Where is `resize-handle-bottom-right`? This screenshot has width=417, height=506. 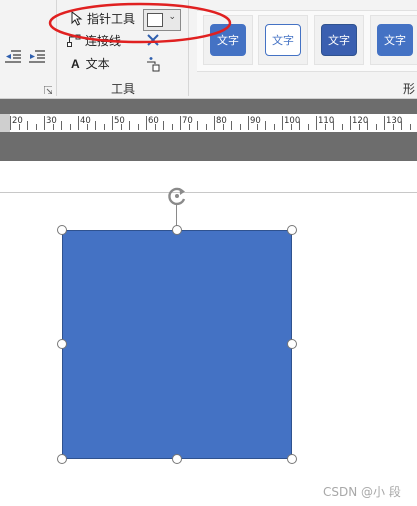 resize-handle-bottom-right is located at coordinates (292, 459).